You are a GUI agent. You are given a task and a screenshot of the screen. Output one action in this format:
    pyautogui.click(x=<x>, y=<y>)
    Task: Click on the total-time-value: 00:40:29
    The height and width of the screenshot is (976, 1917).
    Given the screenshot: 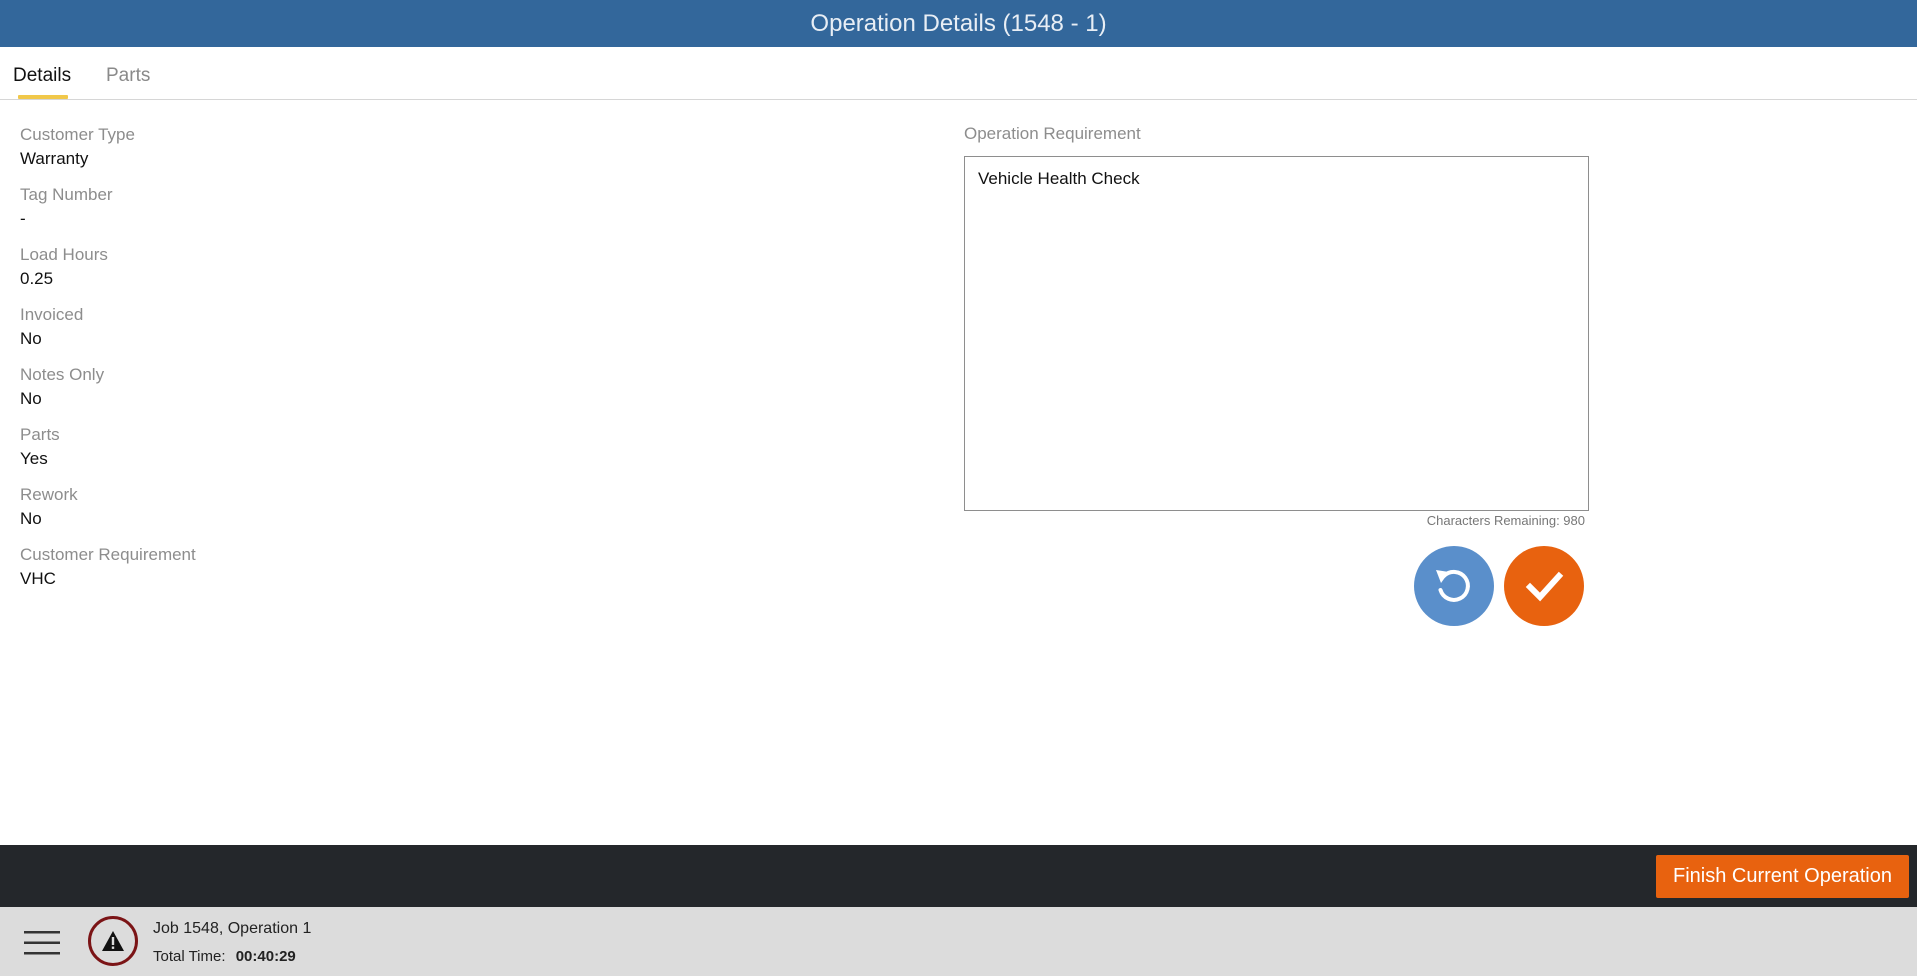 What is the action you would take?
    pyautogui.click(x=265, y=956)
    